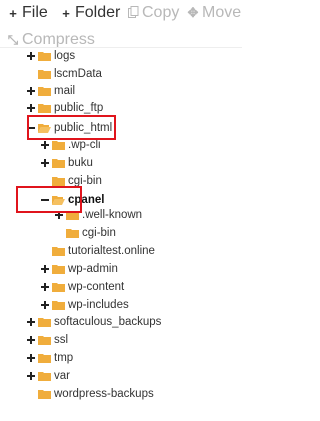 This screenshot has height=421, width=320. I want to click on tree-item-label: wp-content, so click(96, 287).